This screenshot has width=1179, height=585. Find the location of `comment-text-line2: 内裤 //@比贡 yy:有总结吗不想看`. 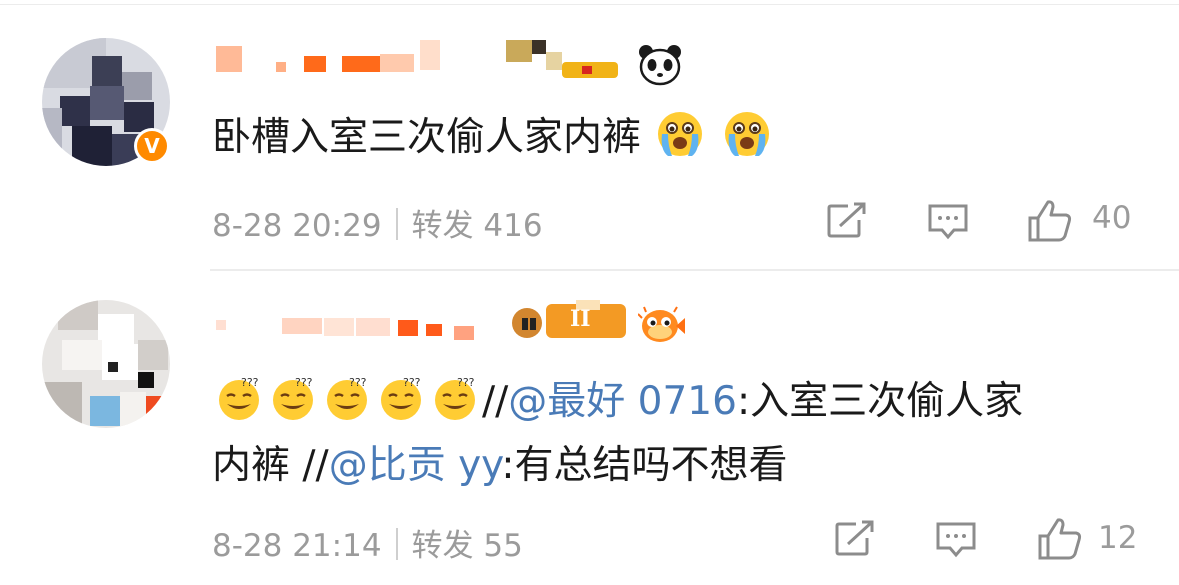

comment-text-line2: 内裤 //@比贡 yy:有总结吗不想看 is located at coordinates (500, 465).